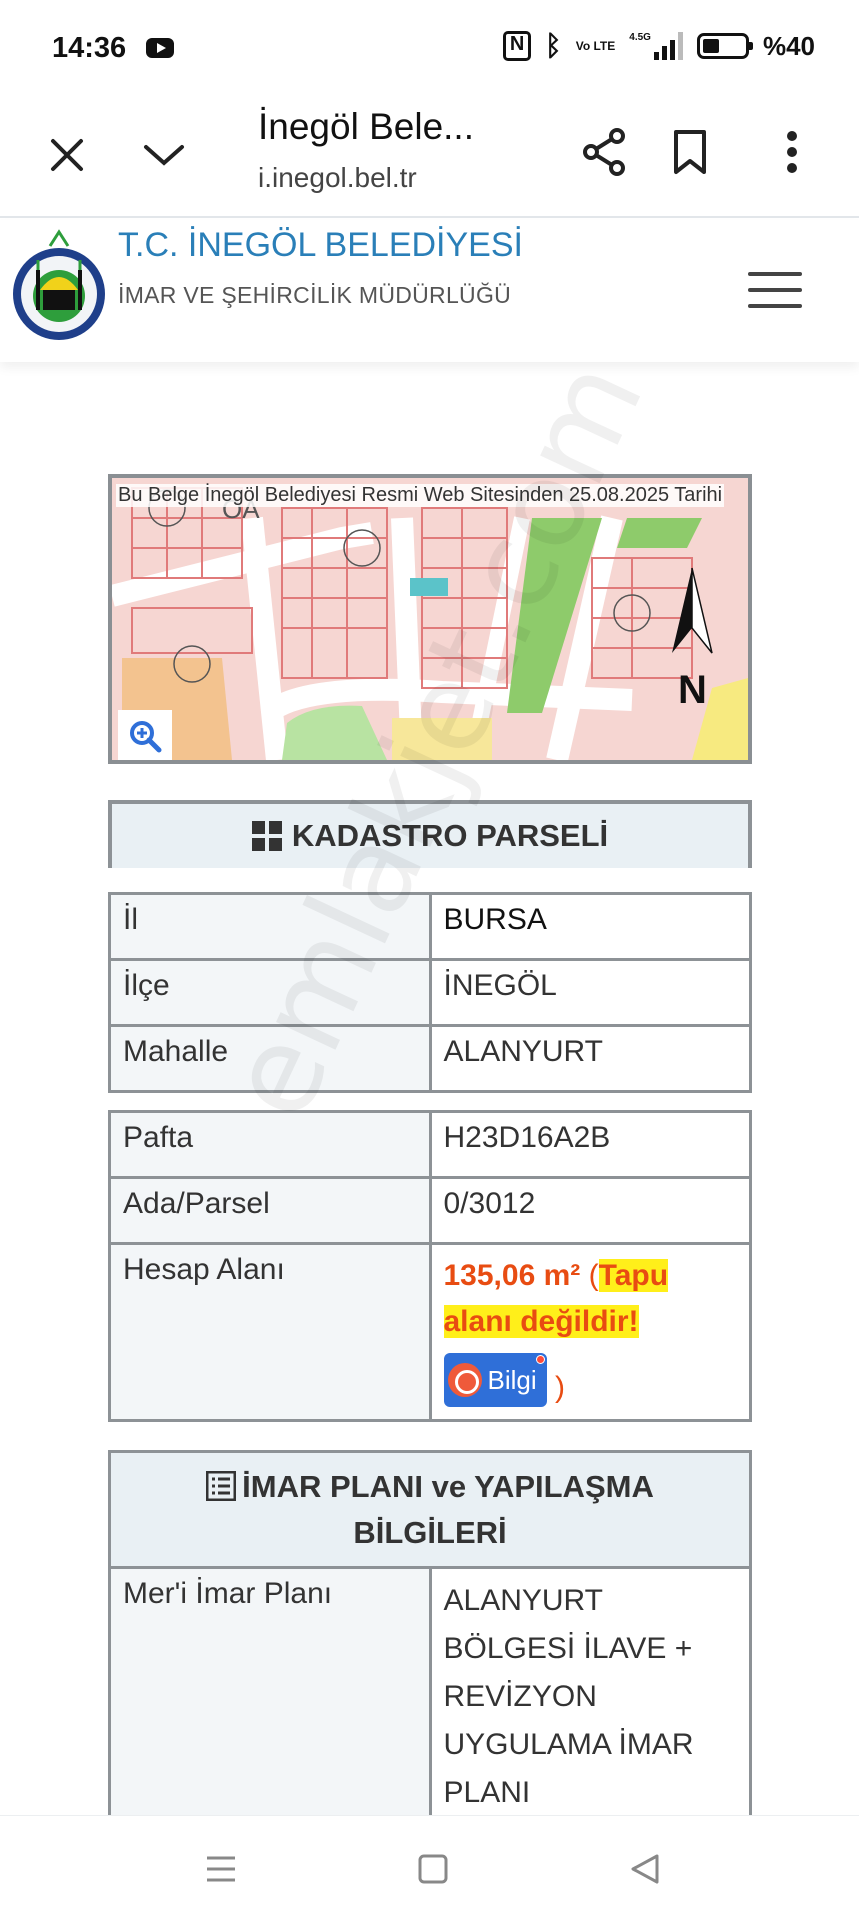  Describe the element at coordinates (692, 690) in the screenshot. I see `north-label: N` at that location.